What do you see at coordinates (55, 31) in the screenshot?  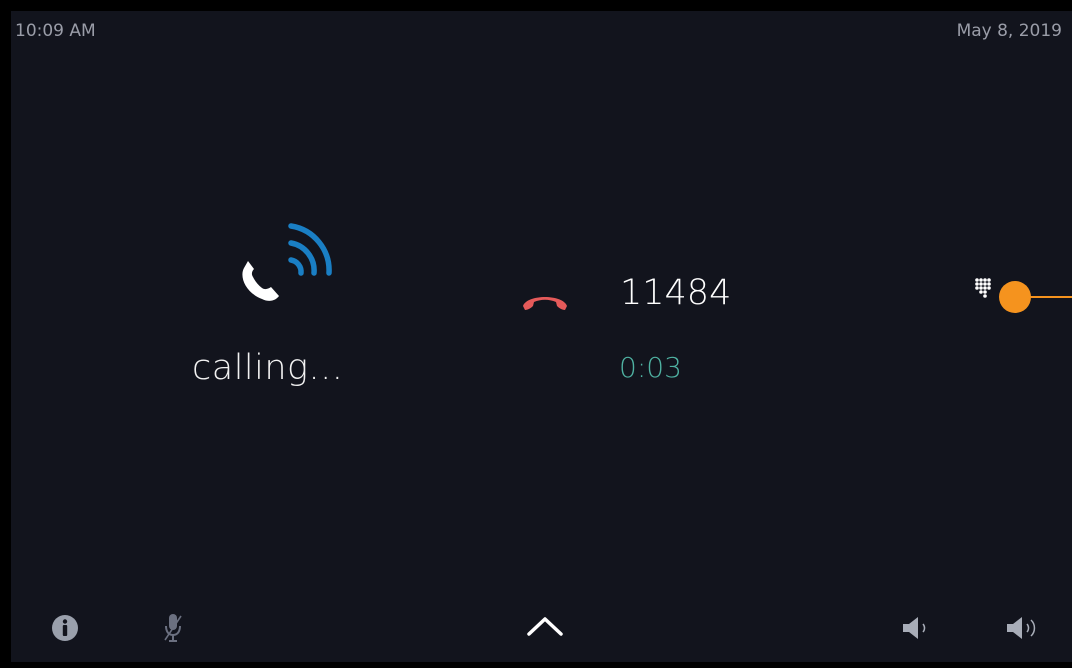 I see `status-time: 10:09 AM` at bounding box center [55, 31].